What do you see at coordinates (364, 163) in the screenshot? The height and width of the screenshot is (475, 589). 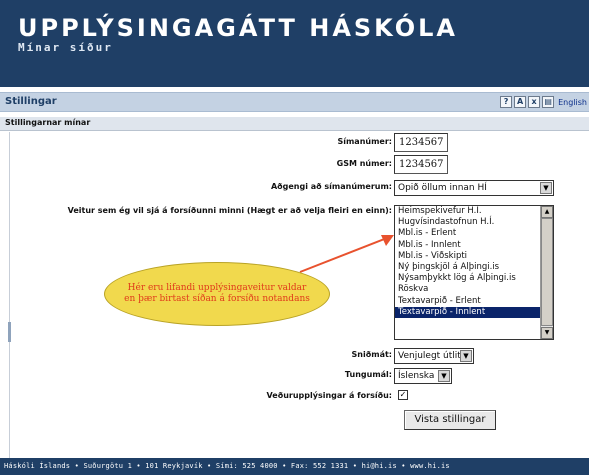 I see `gsm-label: GSM númer:` at bounding box center [364, 163].